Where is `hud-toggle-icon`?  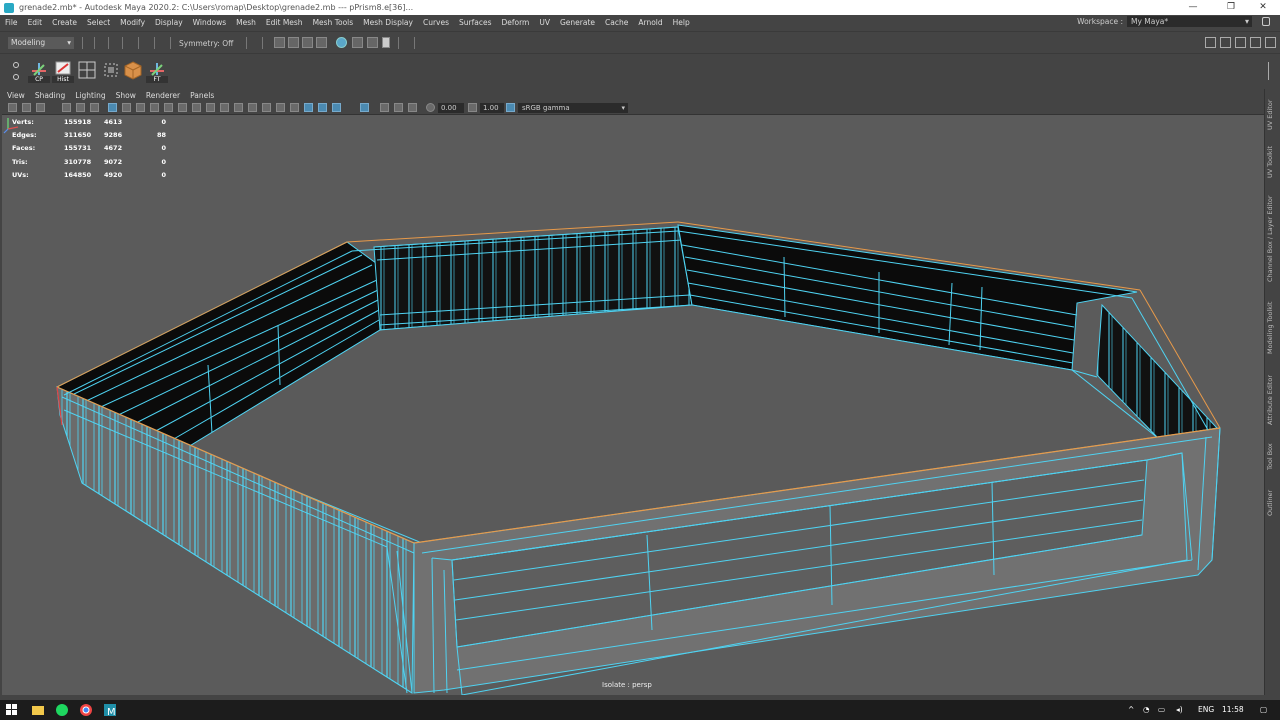 hud-toggle-icon is located at coordinates (364, 107).